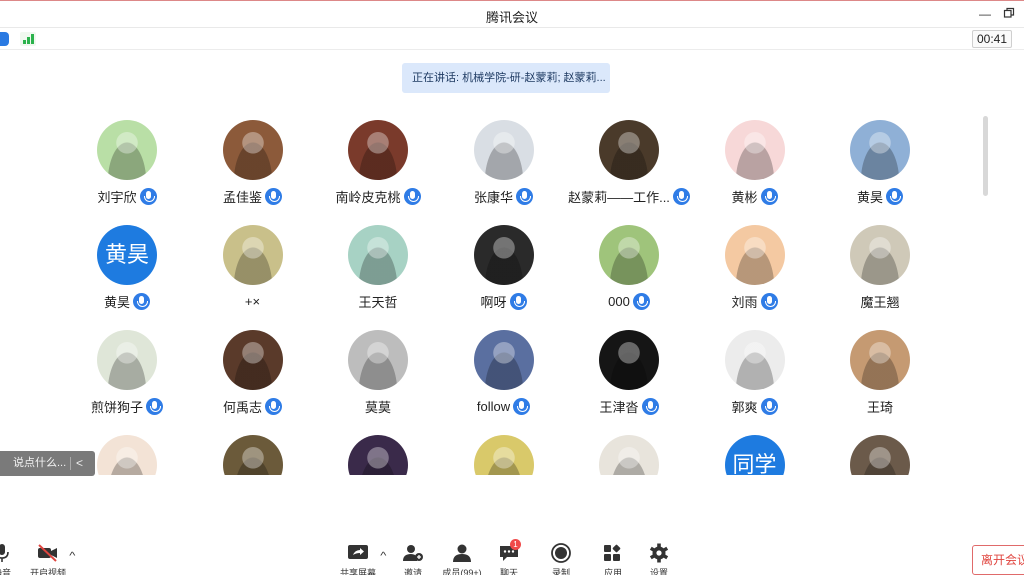  I want to click on video-button: 开启视频, so click(48, 559).